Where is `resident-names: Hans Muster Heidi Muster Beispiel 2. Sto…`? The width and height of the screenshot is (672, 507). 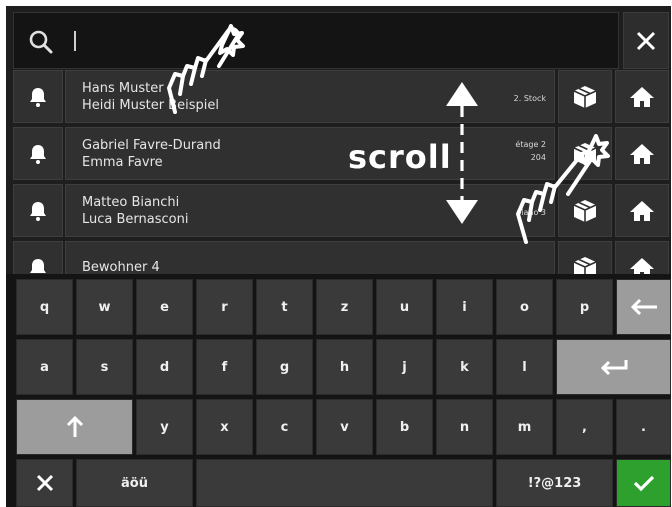 resident-names: Hans Muster Heidi Muster Beispiel 2. Sto… is located at coordinates (310, 96).